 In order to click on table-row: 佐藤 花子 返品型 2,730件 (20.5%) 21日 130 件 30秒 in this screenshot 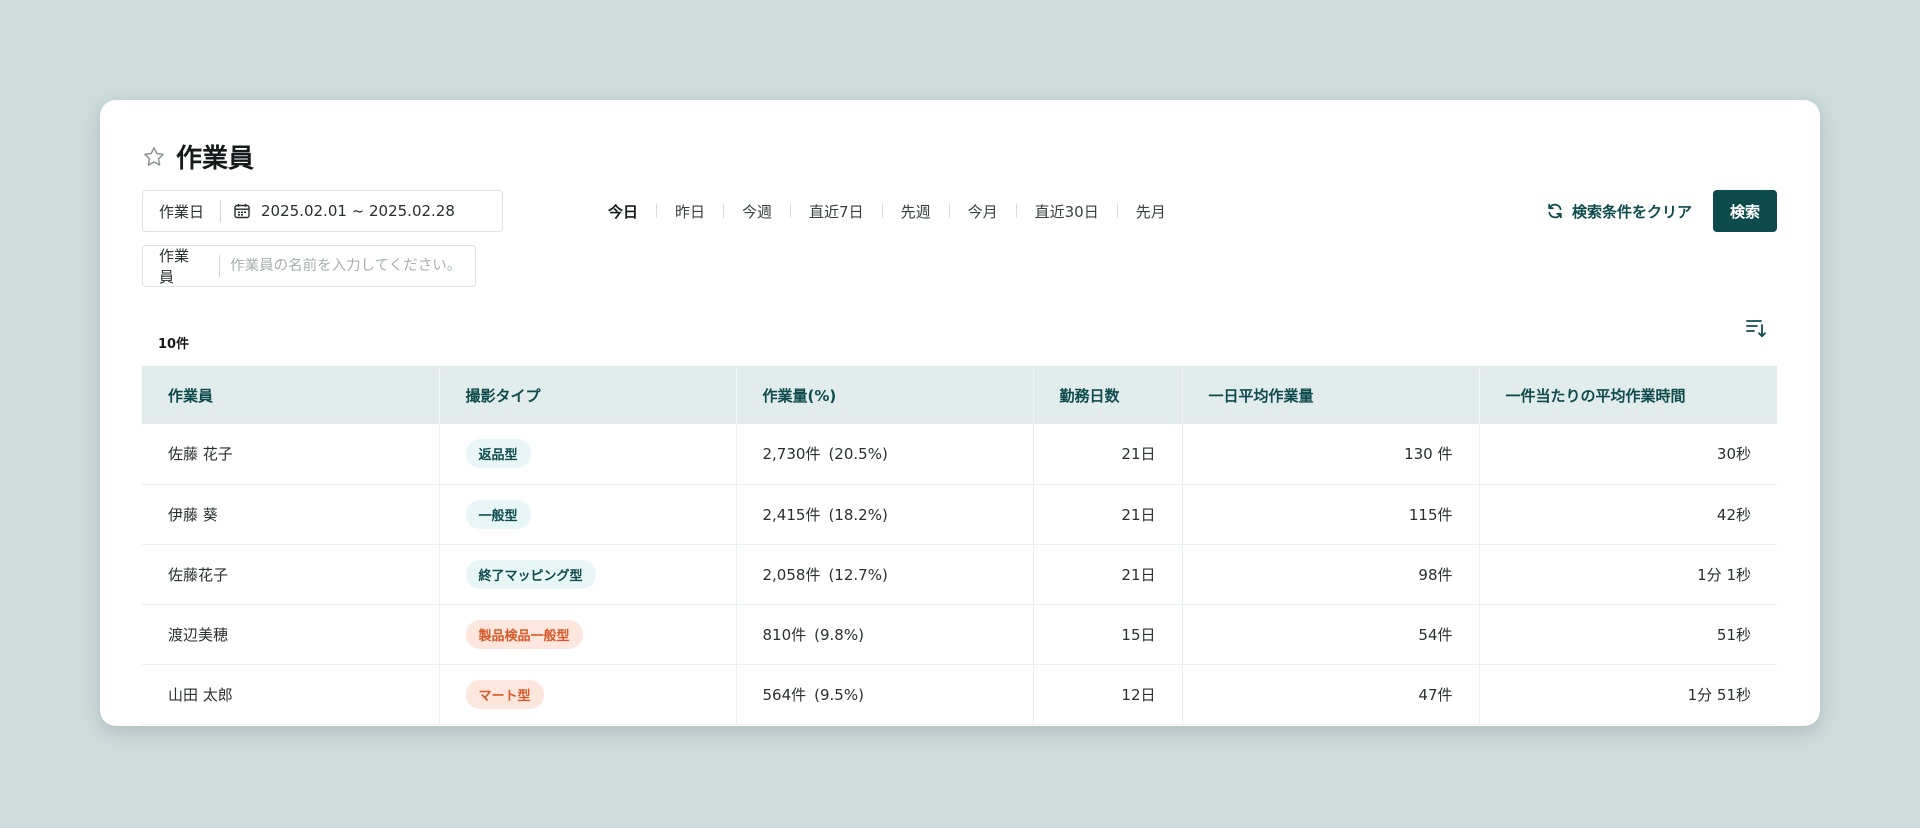, I will do `click(959, 454)`.